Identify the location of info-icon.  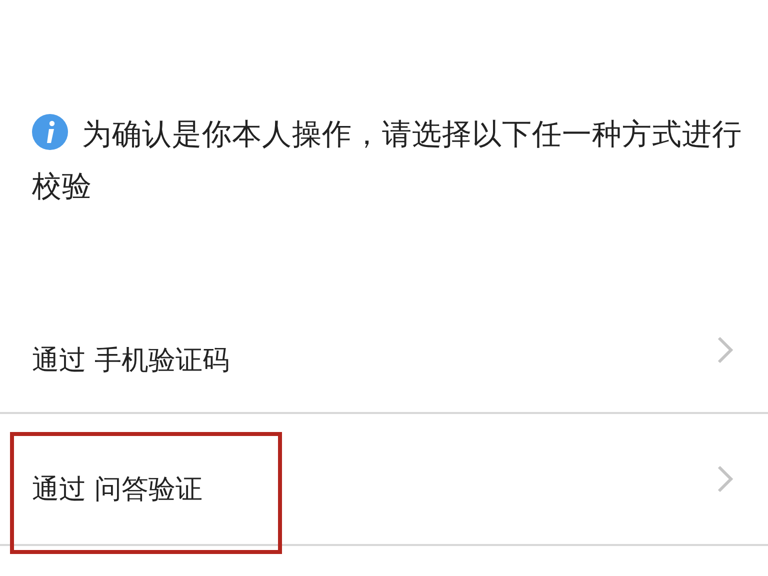
(50, 132).